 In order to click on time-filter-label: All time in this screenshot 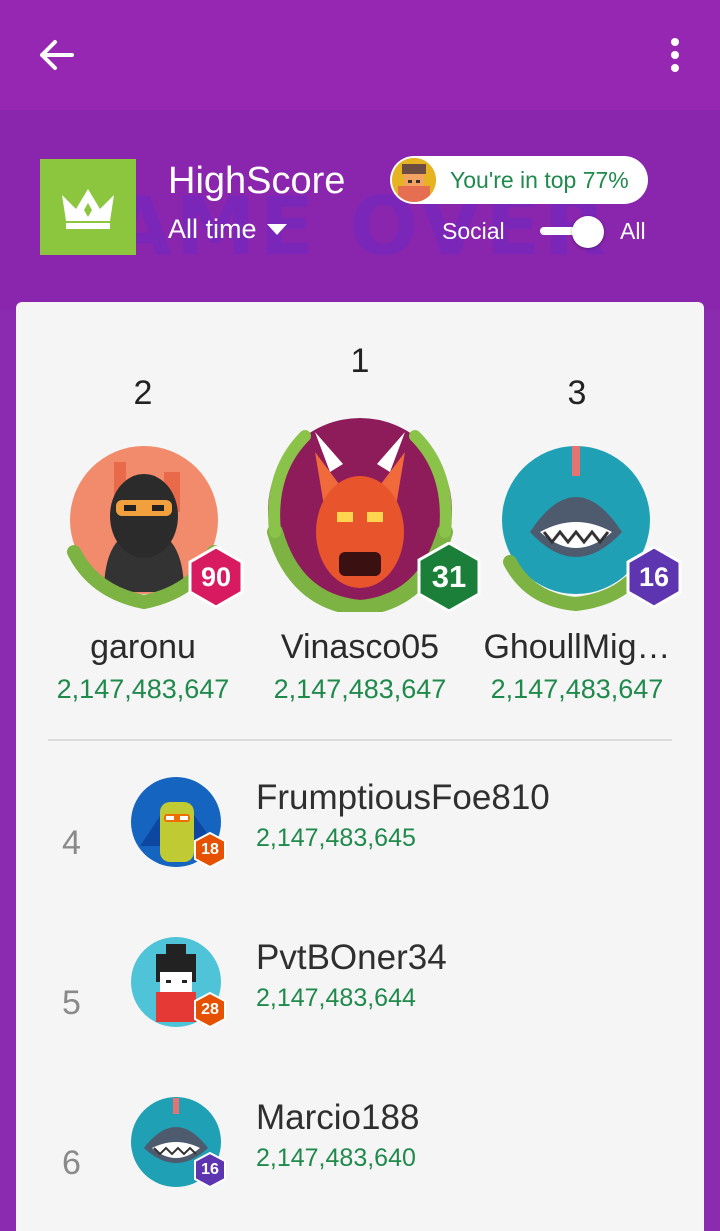, I will do `click(212, 229)`.